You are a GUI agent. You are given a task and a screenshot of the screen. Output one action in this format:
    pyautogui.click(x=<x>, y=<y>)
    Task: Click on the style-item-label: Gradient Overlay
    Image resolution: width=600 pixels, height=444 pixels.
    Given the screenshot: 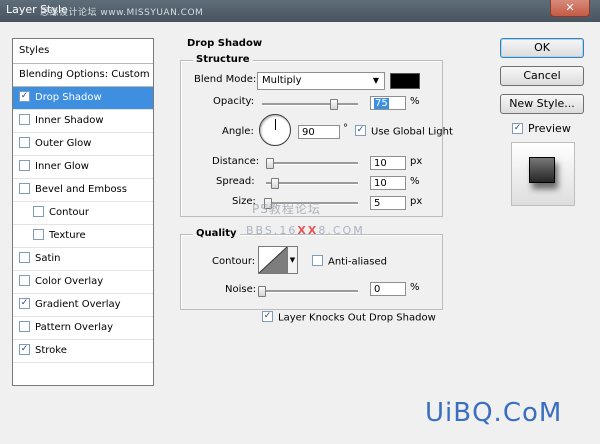 What is the action you would take?
    pyautogui.click(x=78, y=304)
    